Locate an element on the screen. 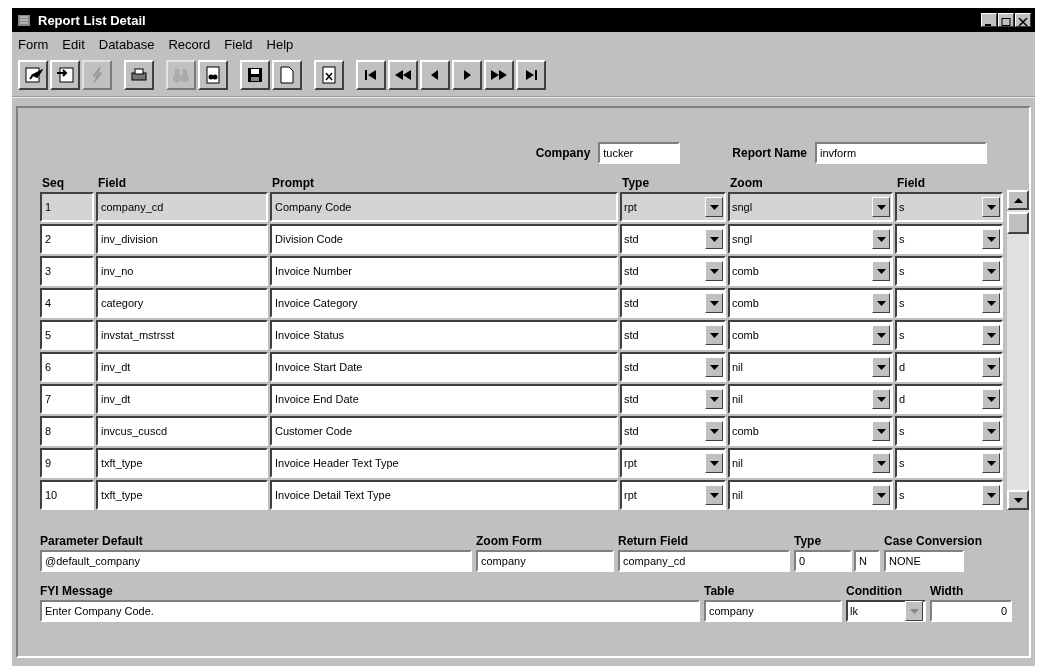 Image resolution: width=1043 pixels, height=670 pixels. table-row: 9 txft_type Invoice Header Text Type rpt nil s is located at coordinates (521, 463).